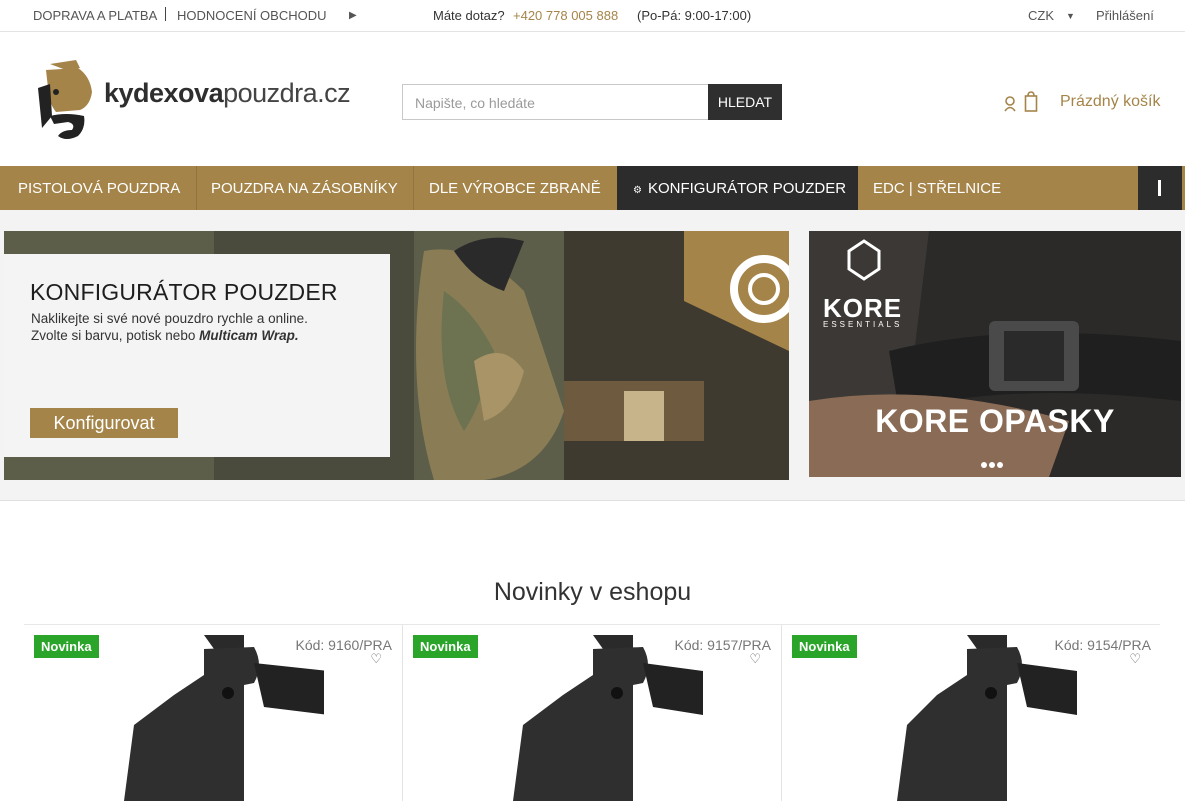 The height and width of the screenshot is (801, 1200). I want to click on configure-button: Konfigurovat, so click(104, 423).